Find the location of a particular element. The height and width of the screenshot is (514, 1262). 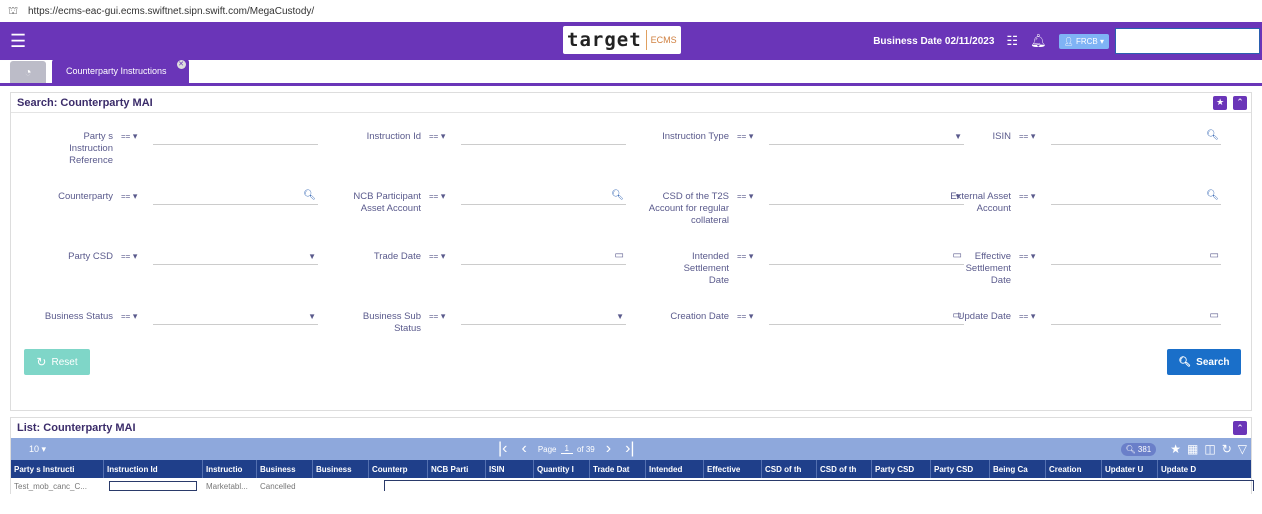

column-header: Quantity I is located at coordinates (562, 469).